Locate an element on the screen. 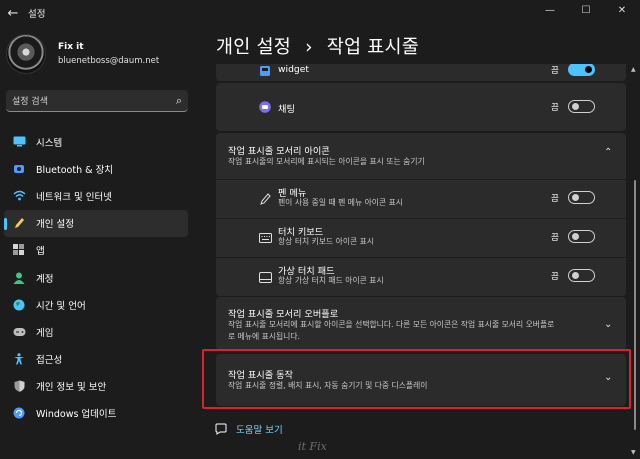 Image resolution: width=640 pixels, height=459 pixels. corner-overflow-subtitle-2: 로 메뉴에 표시됩니다. is located at coordinates (264, 336).